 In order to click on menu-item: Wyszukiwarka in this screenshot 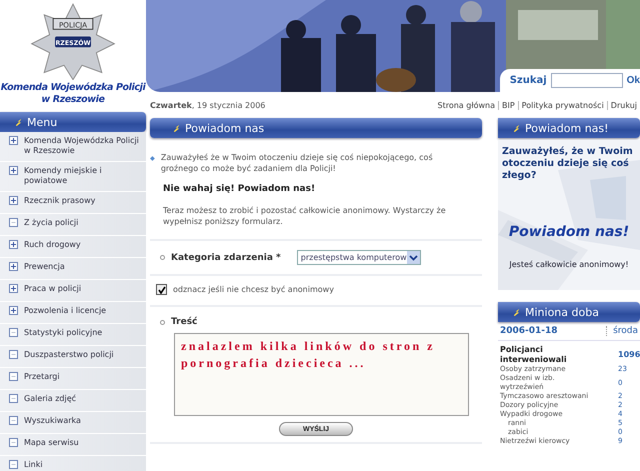, I will do `click(73, 423)`.